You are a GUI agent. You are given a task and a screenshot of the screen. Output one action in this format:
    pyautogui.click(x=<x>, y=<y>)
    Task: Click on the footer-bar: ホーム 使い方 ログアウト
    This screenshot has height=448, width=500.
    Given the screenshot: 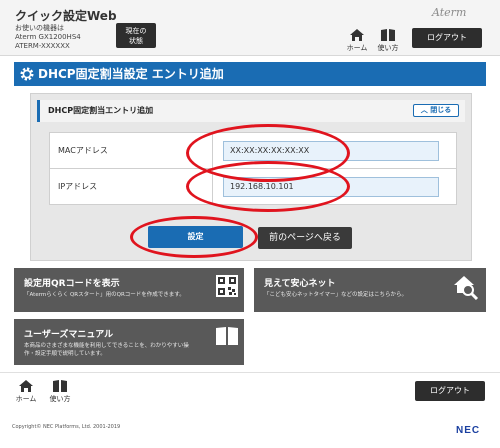 What is the action you would take?
    pyautogui.click(x=250, y=391)
    